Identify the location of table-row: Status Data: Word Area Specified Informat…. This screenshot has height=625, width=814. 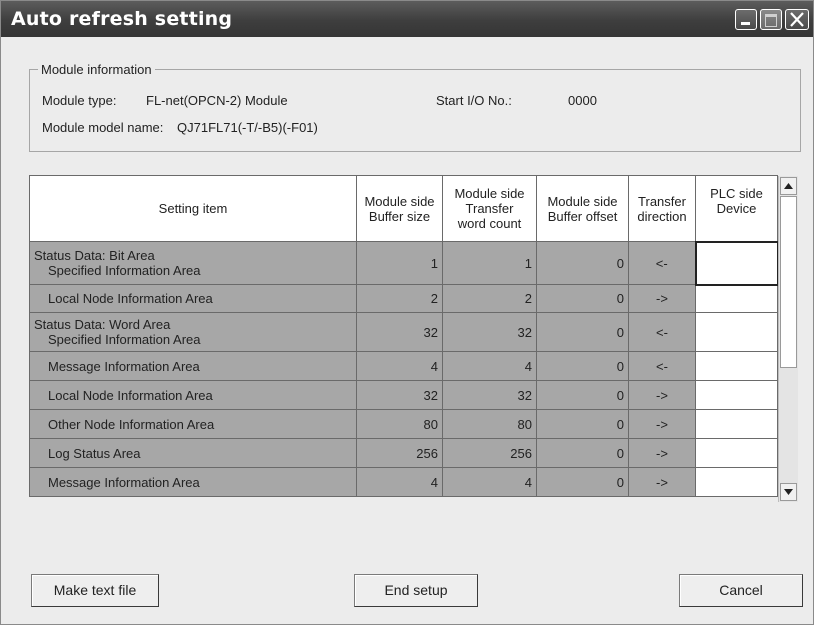
(403, 332).